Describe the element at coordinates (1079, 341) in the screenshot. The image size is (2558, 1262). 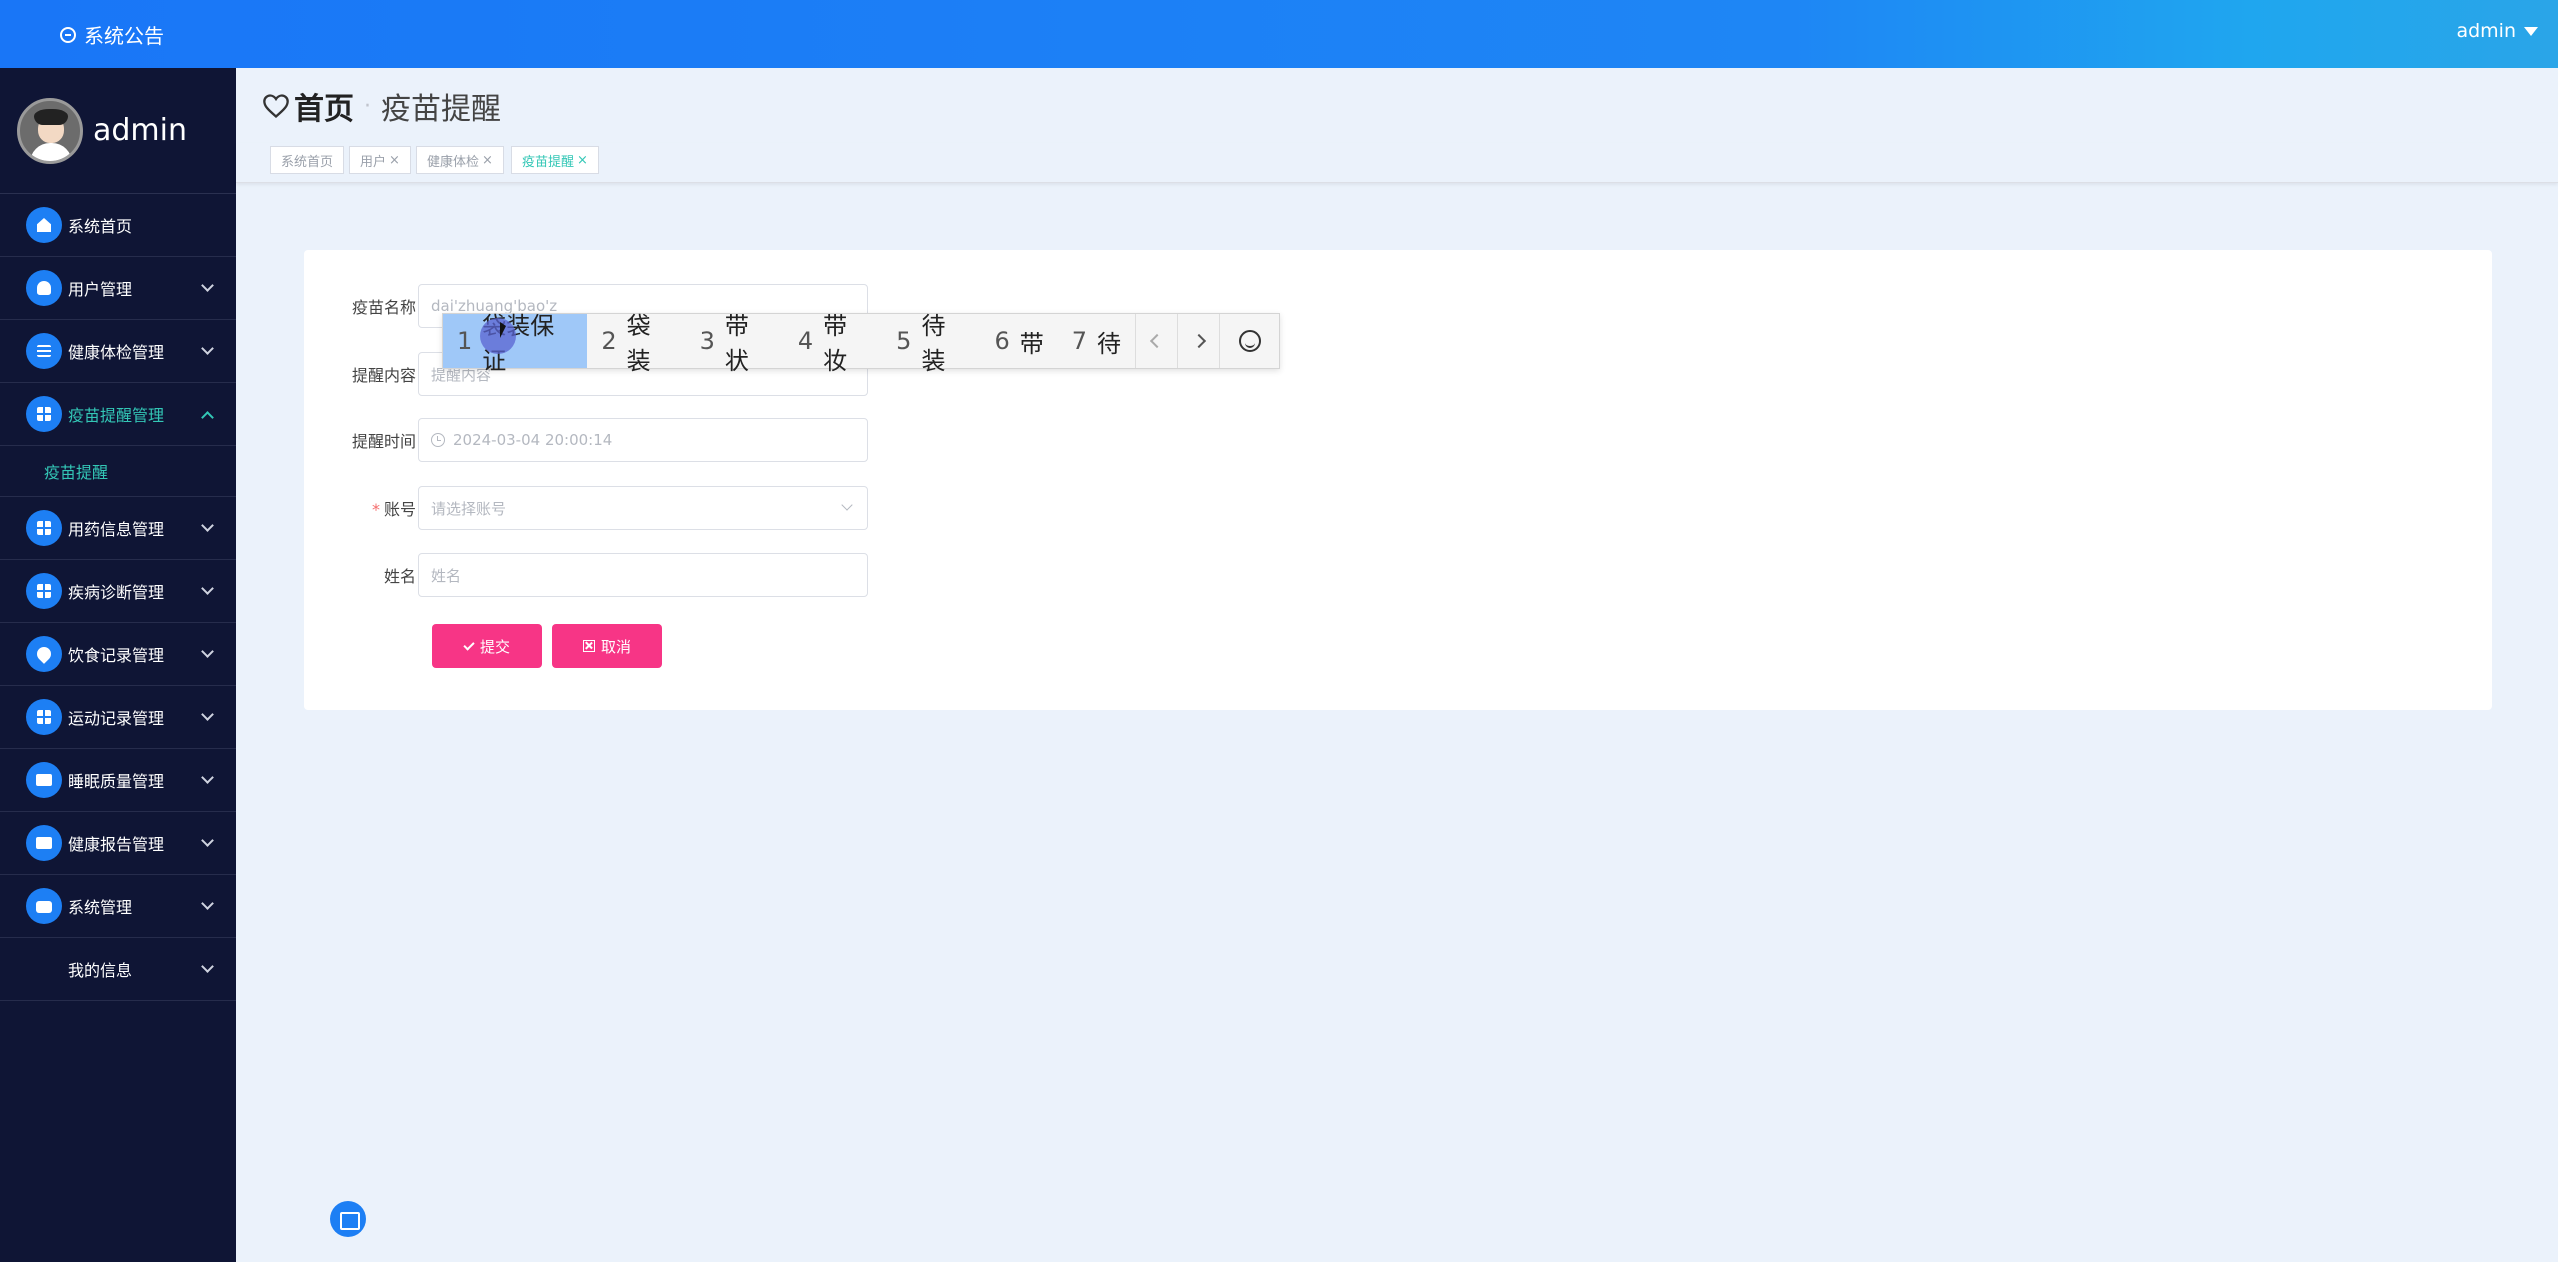
I see `candidate-number: 7` at that location.